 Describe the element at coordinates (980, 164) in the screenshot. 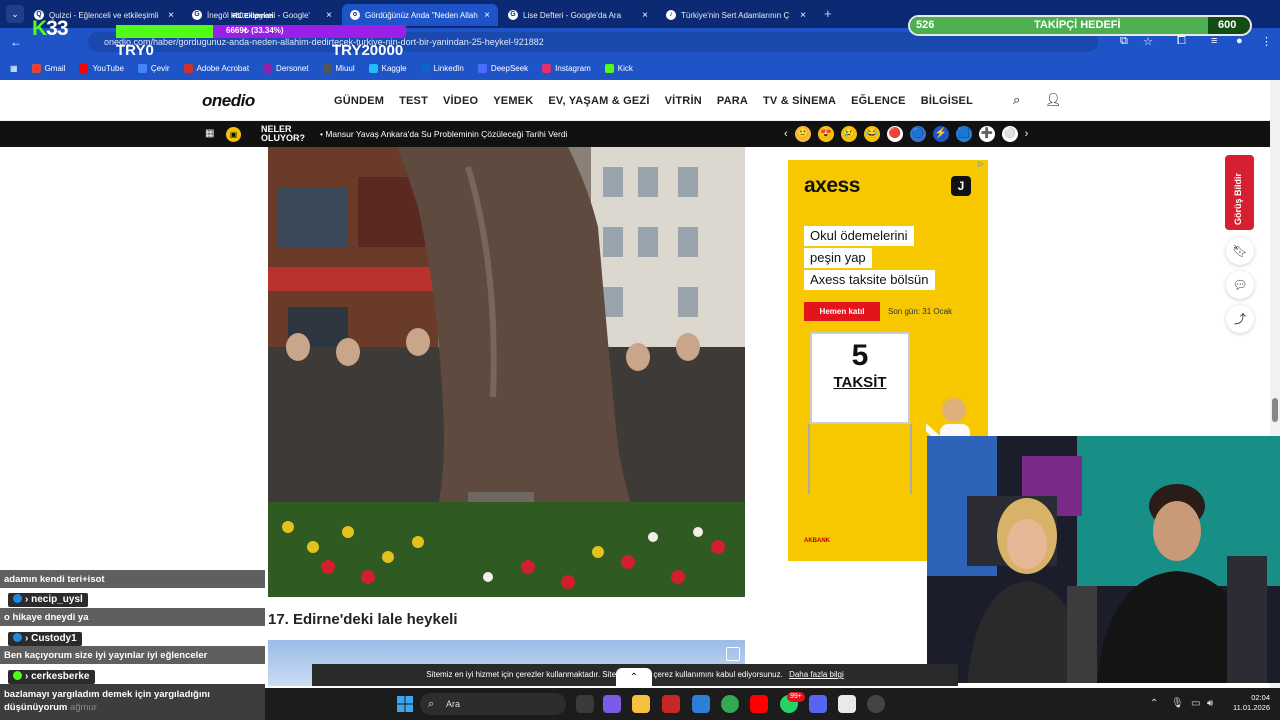

I see `adchoices-icon: ▷` at that location.